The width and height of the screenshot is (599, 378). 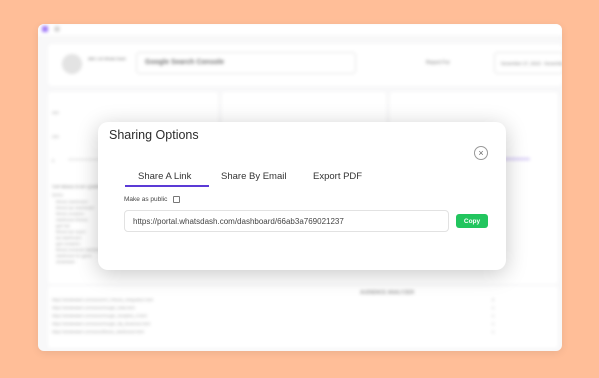 What do you see at coordinates (154, 135) in the screenshot?
I see `modal-title: Sharing Options` at bounding box center [154, 135].